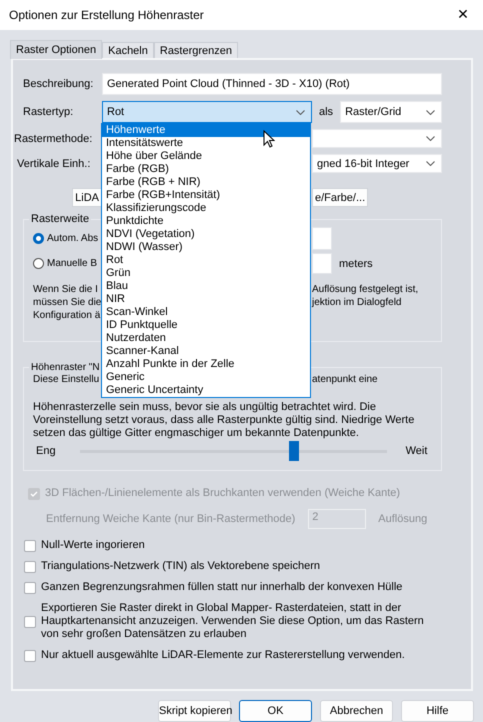 Image resolution: width=483 pixels, height=722 pixels. What do you see at coordinates (294, 451) in the screenshot?
I see `slider-thumb` at bounding box center [294, 451].